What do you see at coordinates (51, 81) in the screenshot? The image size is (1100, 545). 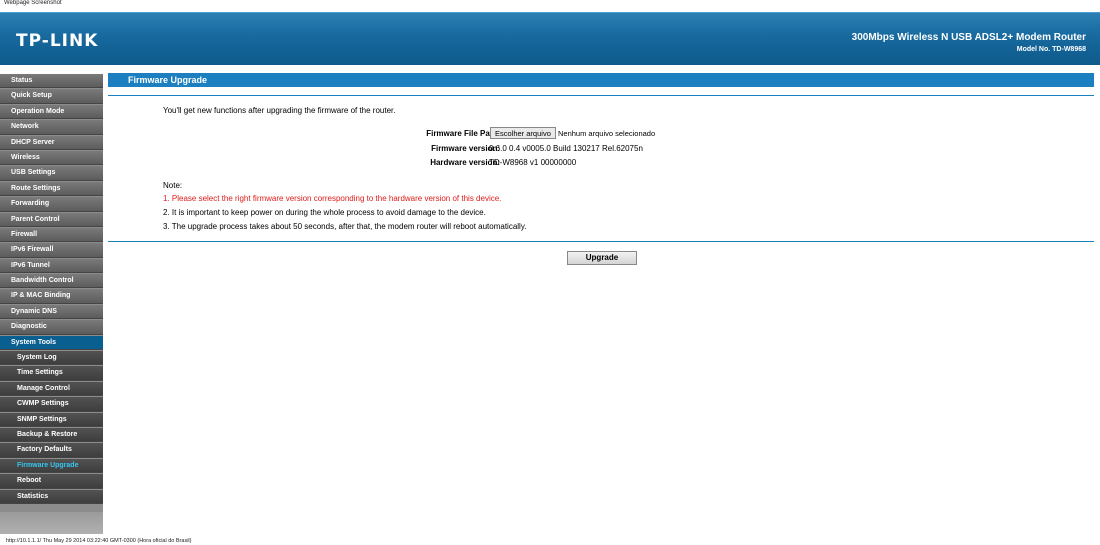 I see `sidebar-item-status: Status` at bounding box center [51, 81].